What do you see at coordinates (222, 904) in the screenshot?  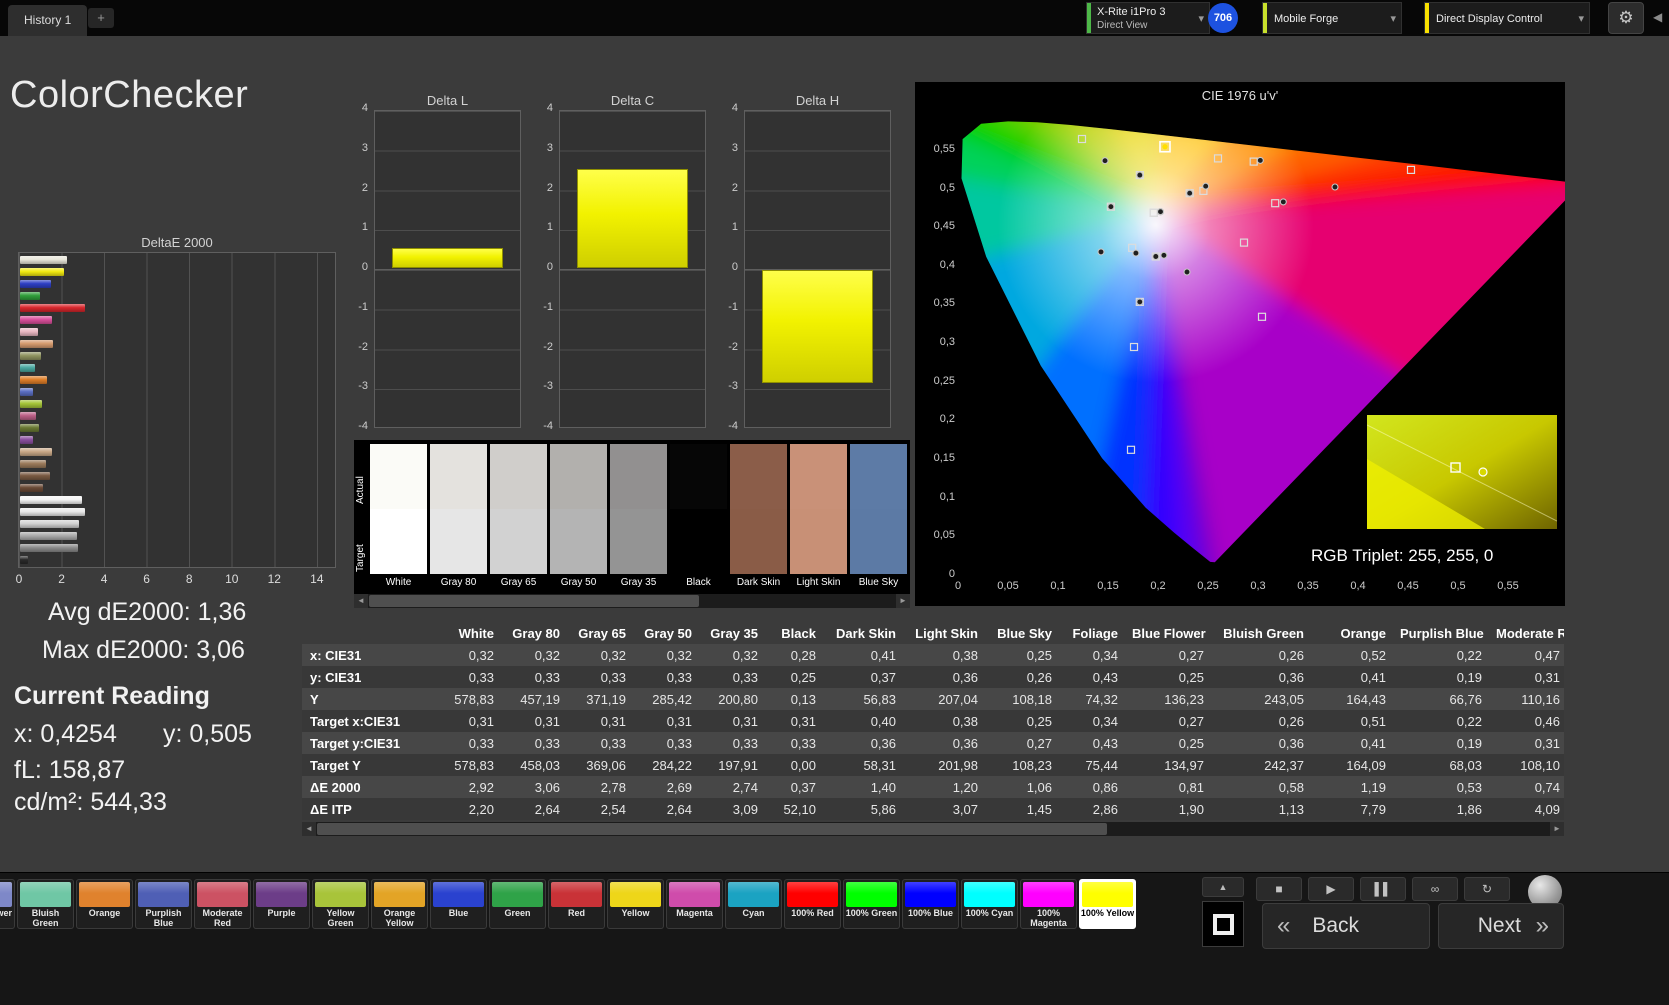 I see `patch-button-moderate-red: Moderate Red` at bounding box center [222, 904].